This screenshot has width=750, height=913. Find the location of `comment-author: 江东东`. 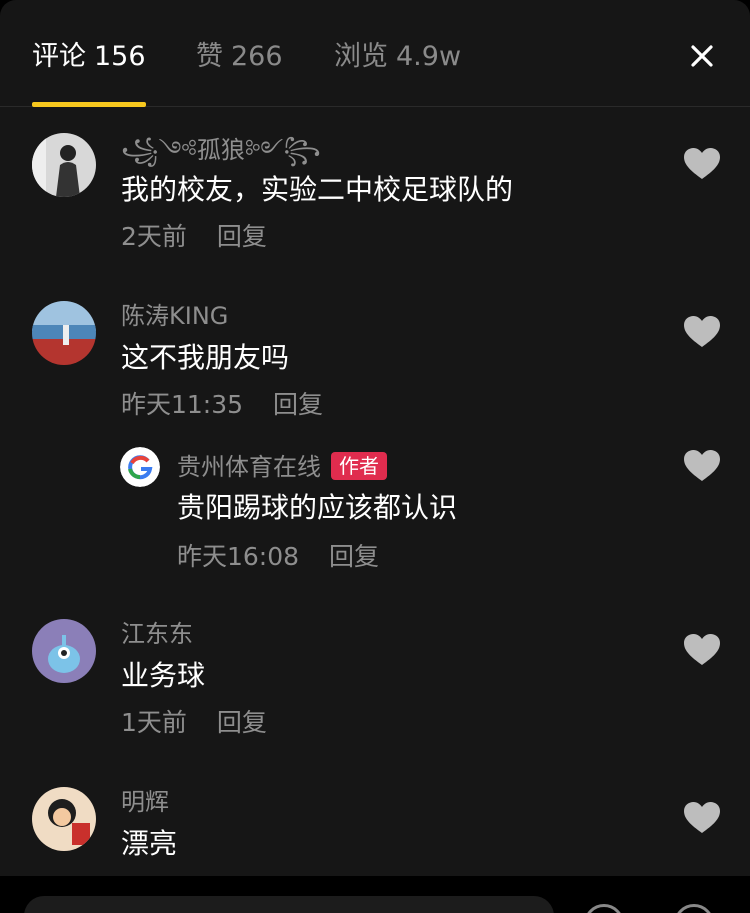

comment-author: 江东东 is located at coordinates (157, 634).